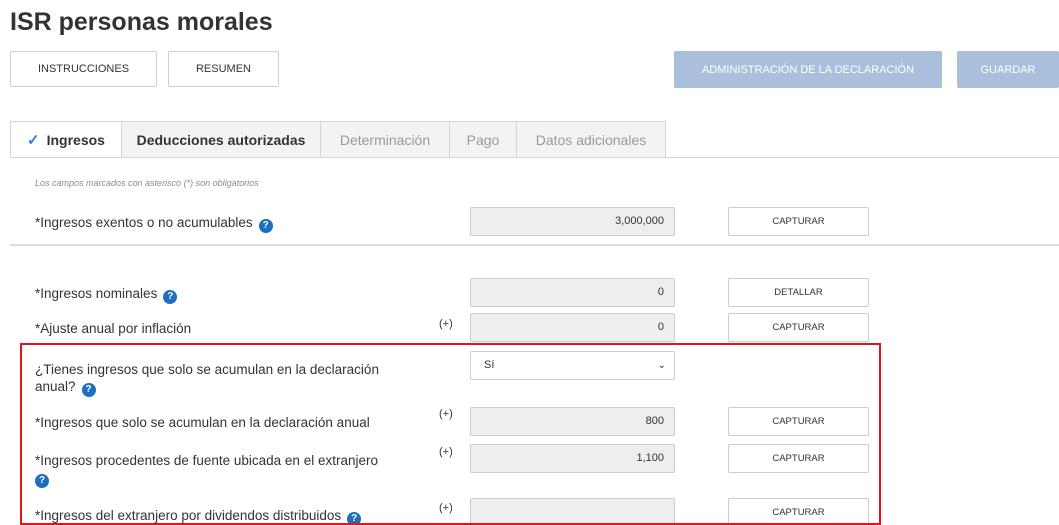 This screenshot has height=525, width=1059. I want to click on capturar-ingresos-exentos-button: CAPTURAR, so click(798, 221).